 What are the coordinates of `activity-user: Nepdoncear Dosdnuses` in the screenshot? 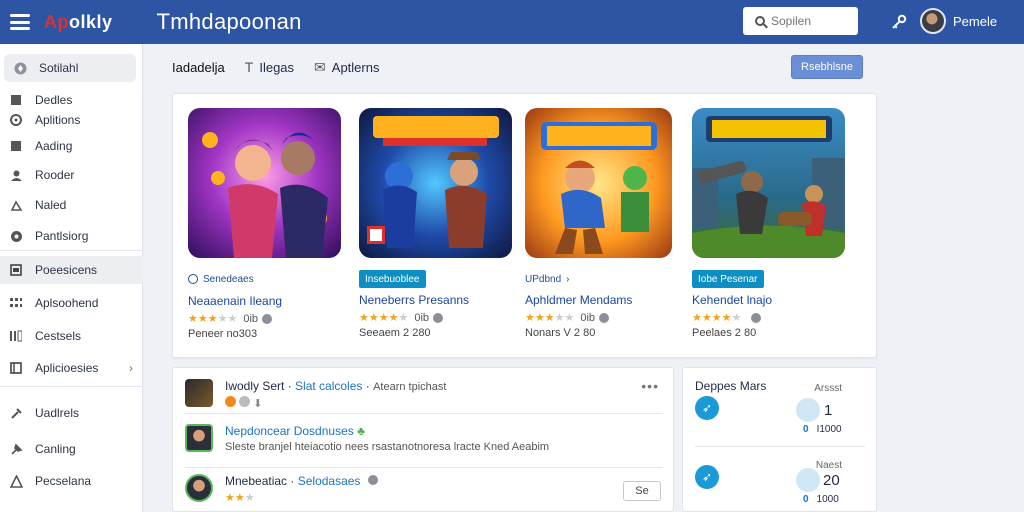 It's located at (289, 431).